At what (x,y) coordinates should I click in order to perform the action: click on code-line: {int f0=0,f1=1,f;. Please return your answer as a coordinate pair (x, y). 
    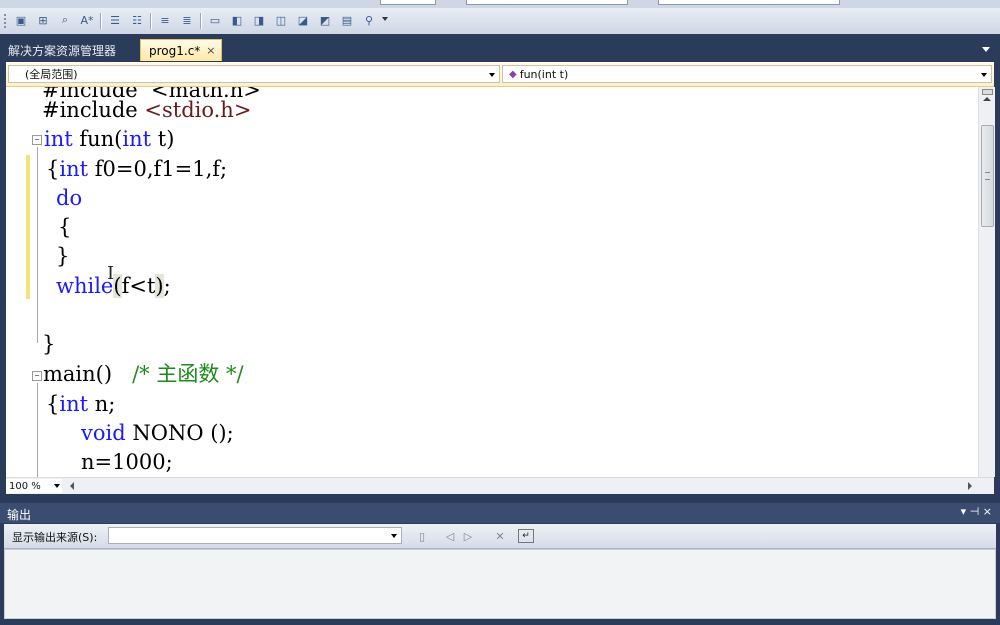
    Looking at the image, I should click on (136, 169).